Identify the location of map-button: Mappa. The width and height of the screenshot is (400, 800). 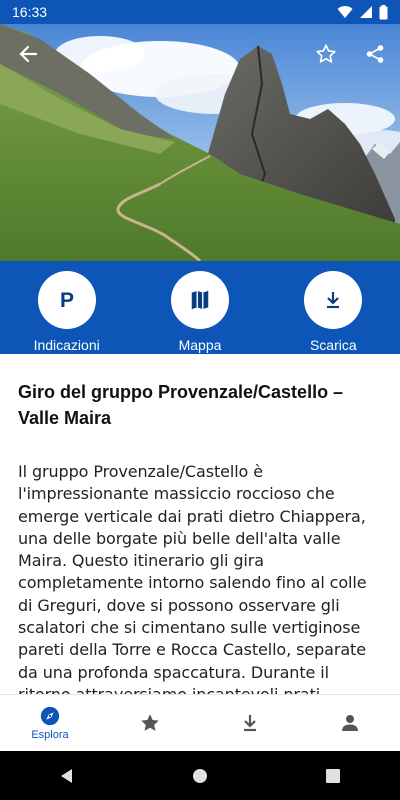
(200, 312).